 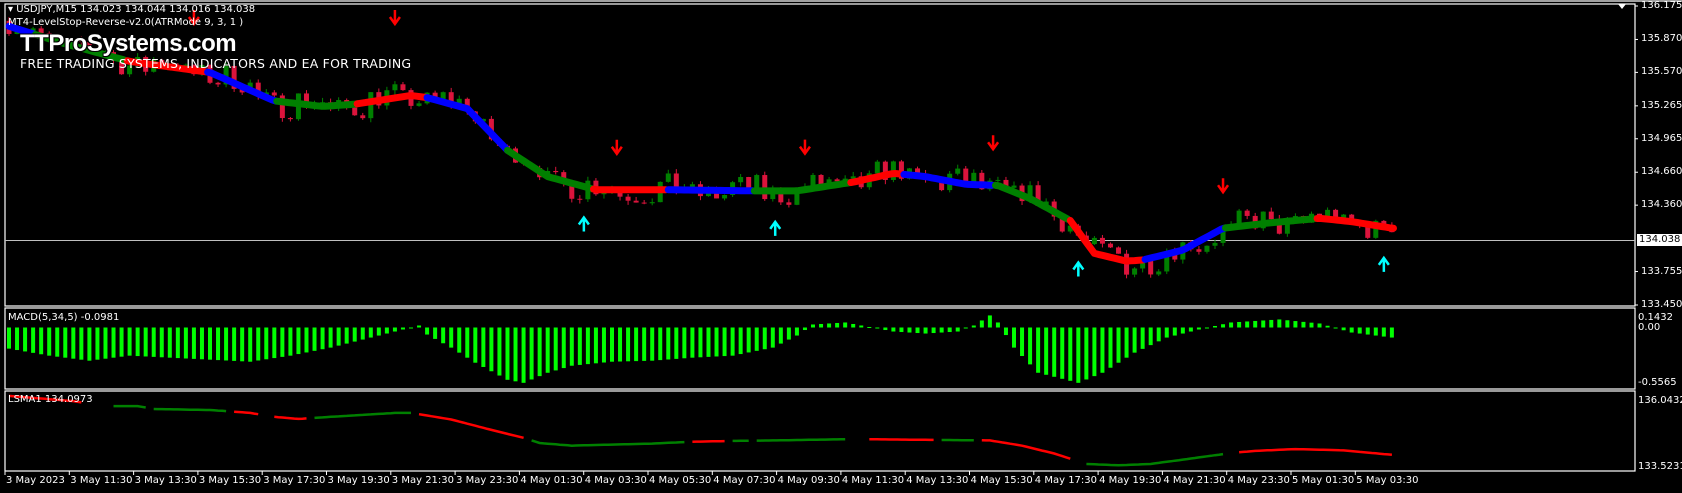 What do you see at coordinates (1661, 39) in the screenshot?
I see `price-tick-label: 135.870` at bounding box center [1661, 39].